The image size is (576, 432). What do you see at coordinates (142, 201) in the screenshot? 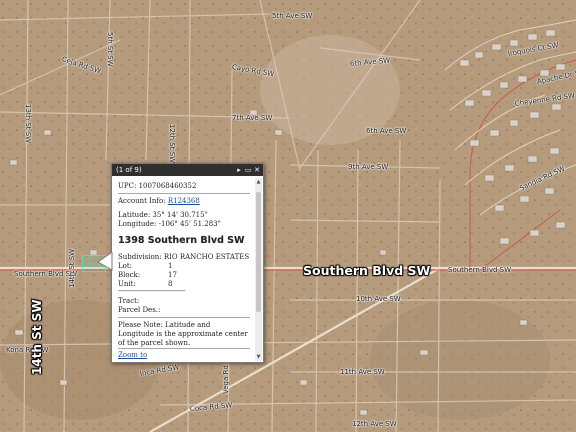
I see `account-label: Account Info:` at bounding box center [142, 201].